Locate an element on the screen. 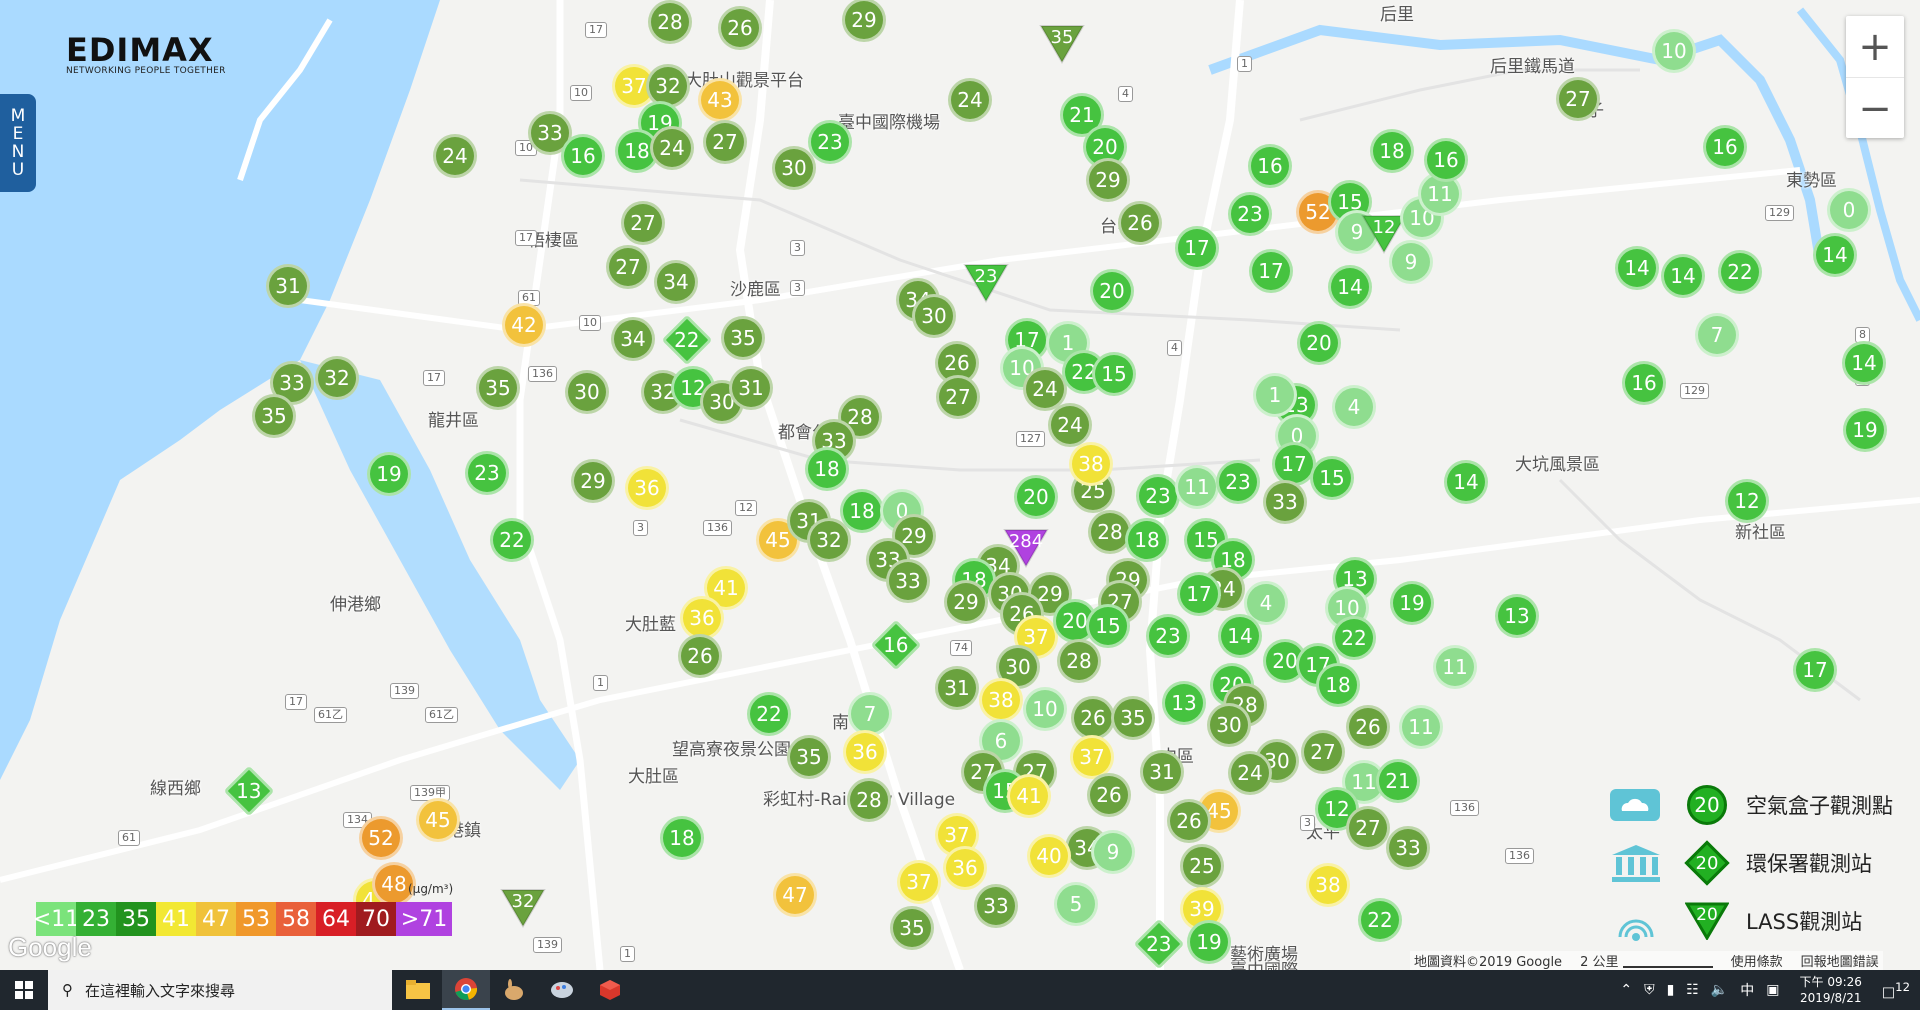  map-scale-label: 2 公里 is located at coordinates (1646, 960).